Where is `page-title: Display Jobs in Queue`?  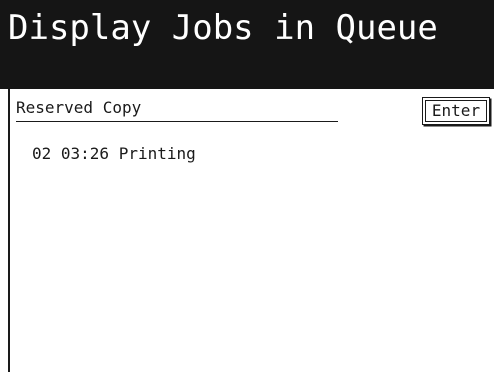
page-title: Display Jobs in Queue is located at coordinates (223, 28).